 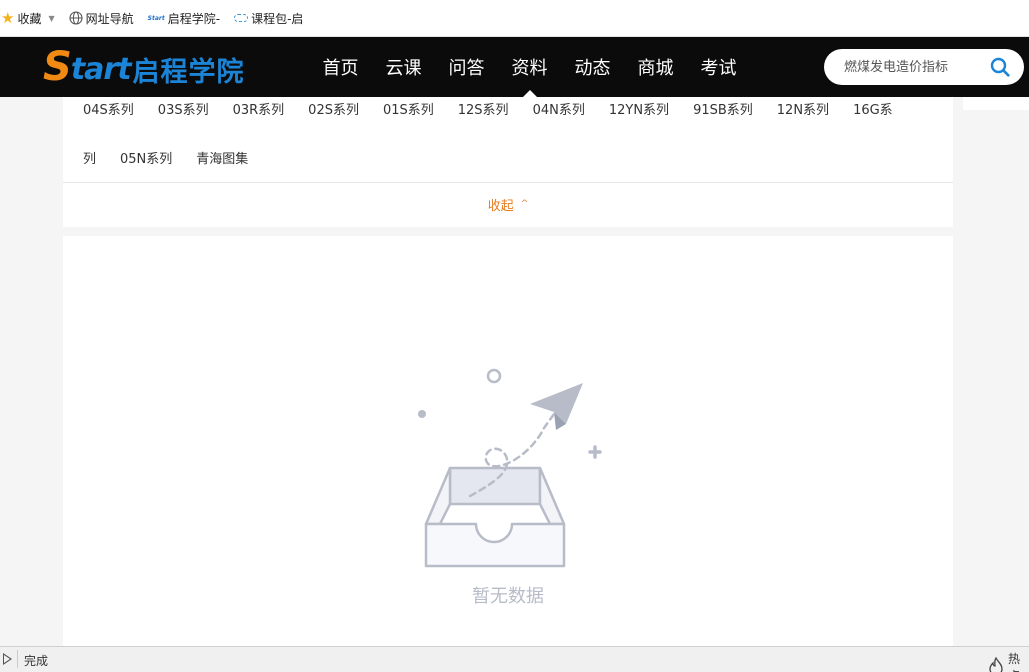 What do you see at coordinates (146, 157) in the screenshot?
I see `tag-05n: 05N系列` at bounding box center [146, 157].